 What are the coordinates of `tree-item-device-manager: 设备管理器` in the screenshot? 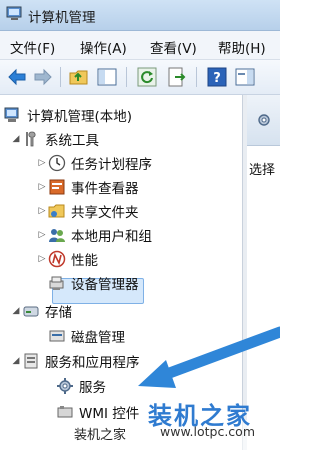 It's located at (93, 283).